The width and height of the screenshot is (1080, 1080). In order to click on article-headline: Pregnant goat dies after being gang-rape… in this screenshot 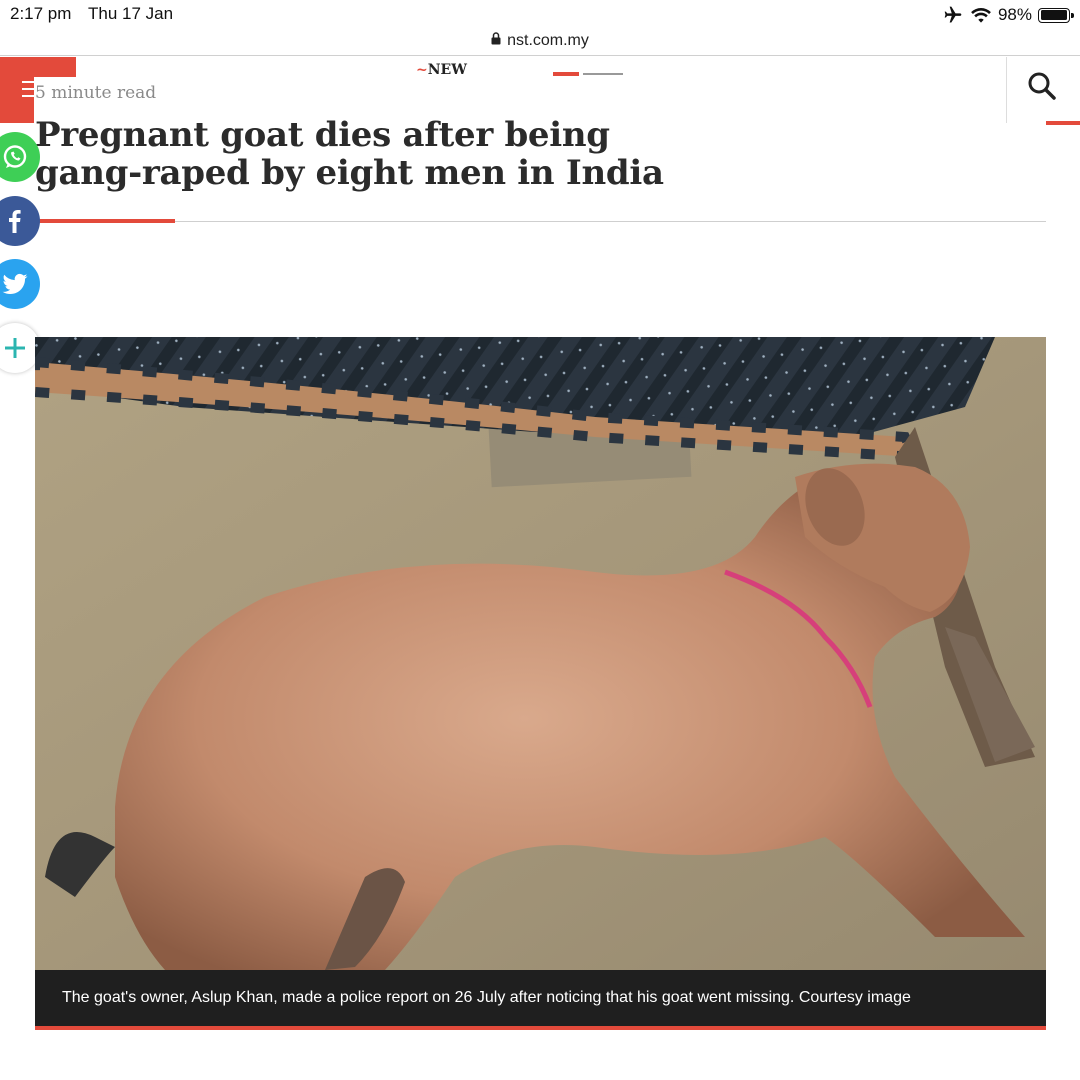, I will do `click(349, 154)`.